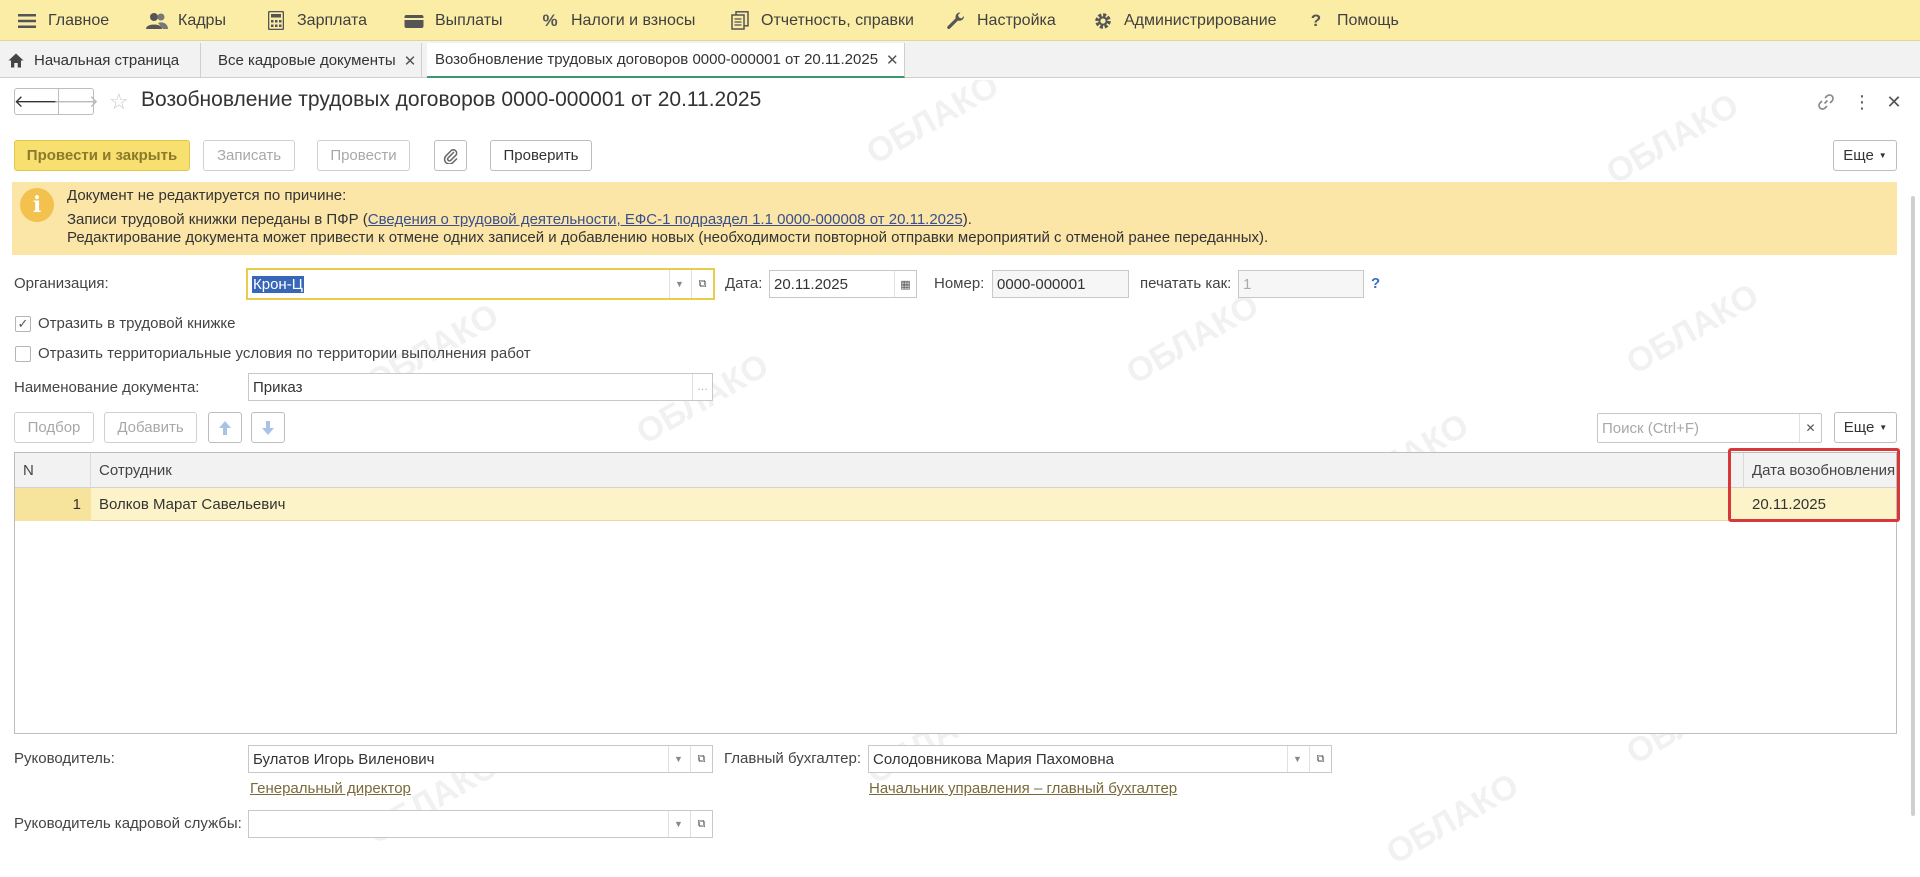  Describe the element at coordinates (744, 283) in the screenshot. I see `date-label: Дата:` at that location.